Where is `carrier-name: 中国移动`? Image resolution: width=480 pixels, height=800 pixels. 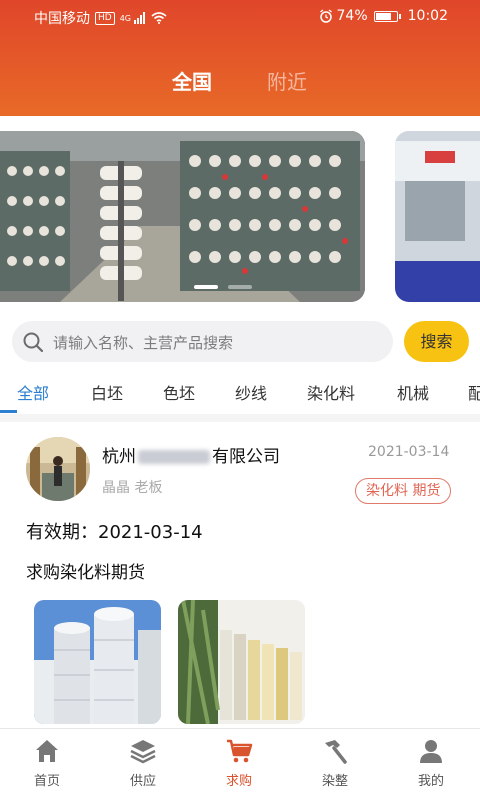
carrier-name: 中国移动 is located at coordinates (62, 19).